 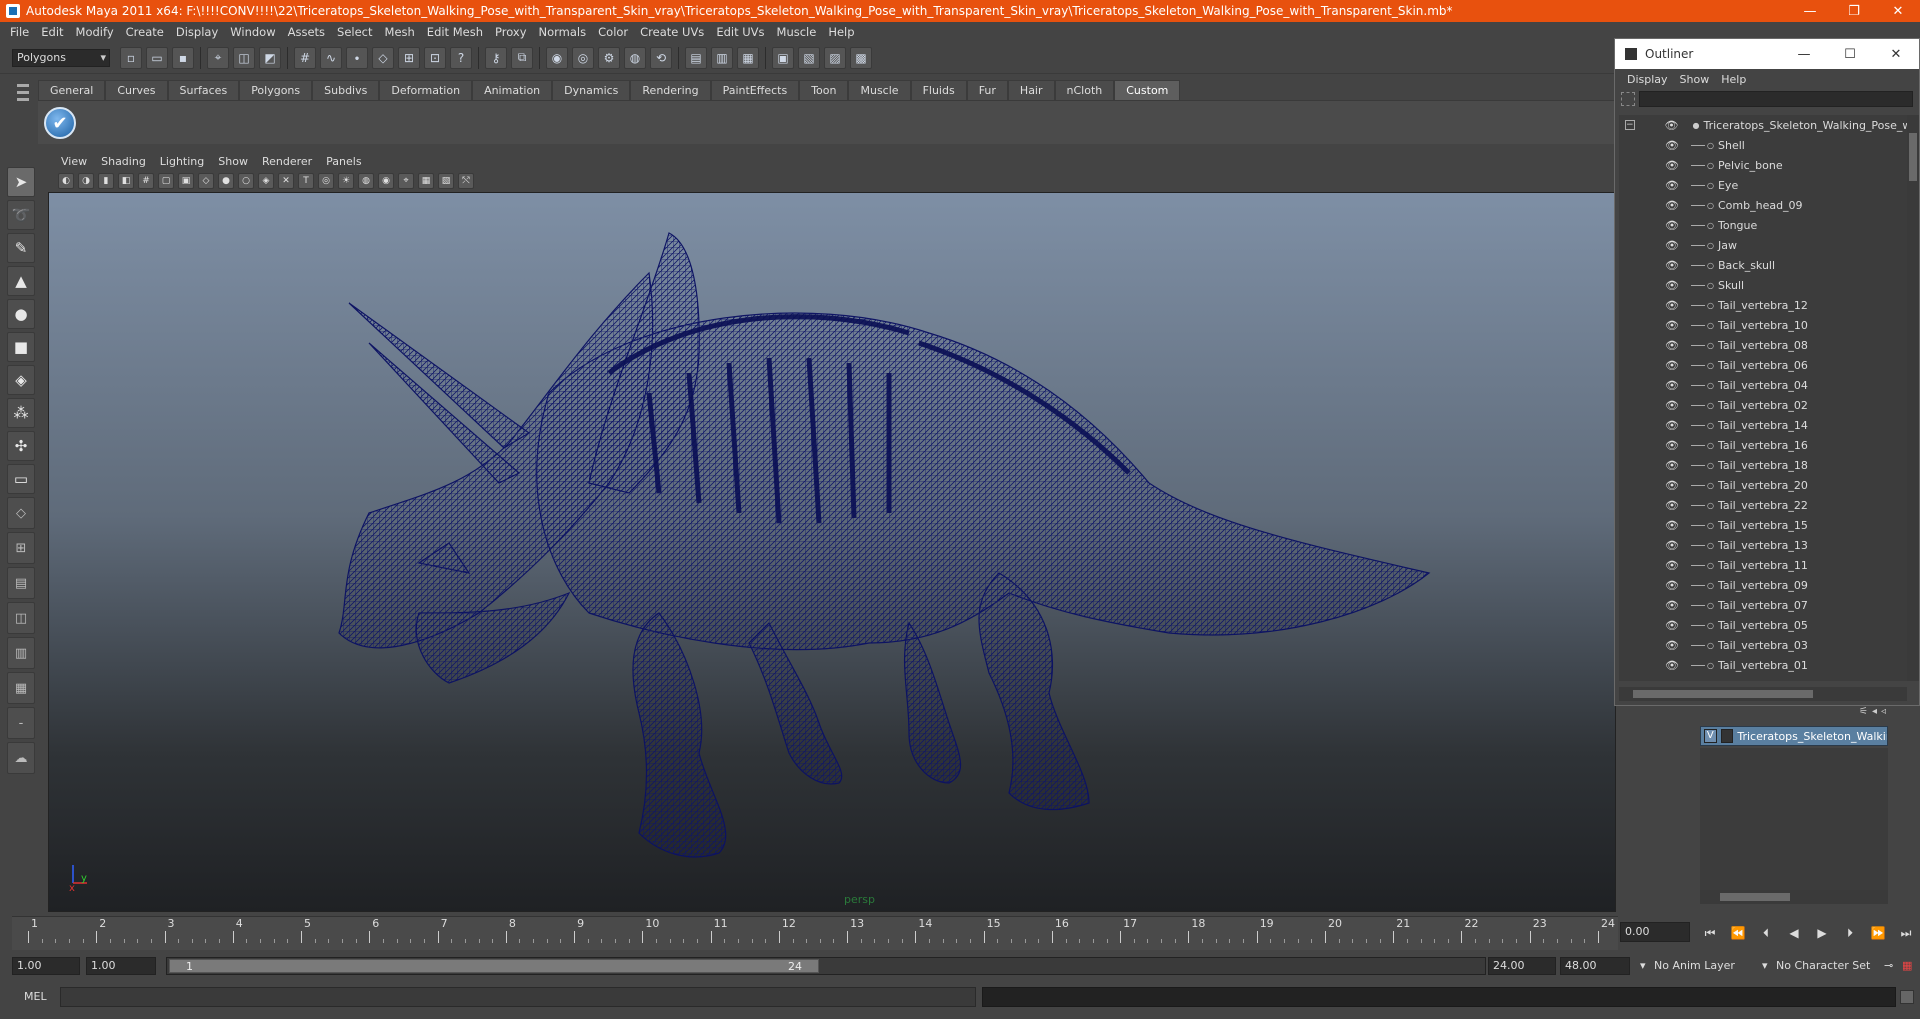 I want to click on layer-options-icon: ⚟, so click(x=1863, y=714).